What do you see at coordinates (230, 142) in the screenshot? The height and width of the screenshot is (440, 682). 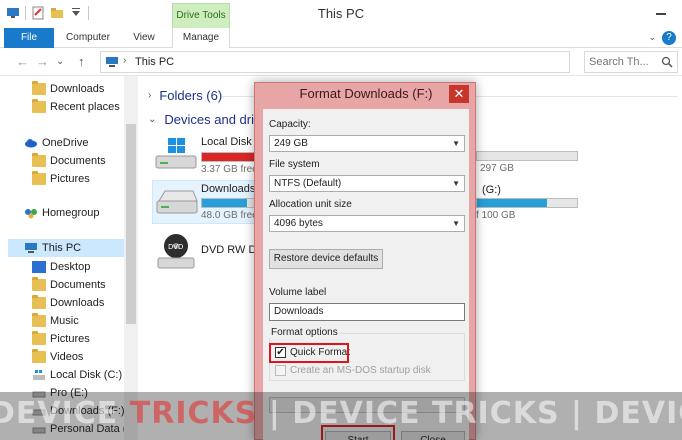 I see `drive-name: Local Disk (` at bounding box center [230, 142].